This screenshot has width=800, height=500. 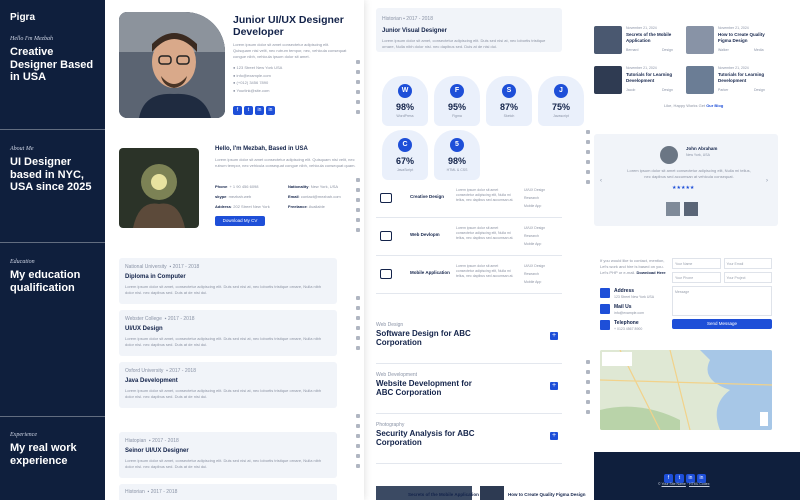 I want to click on phone-icon, so click(x=605, y=325).